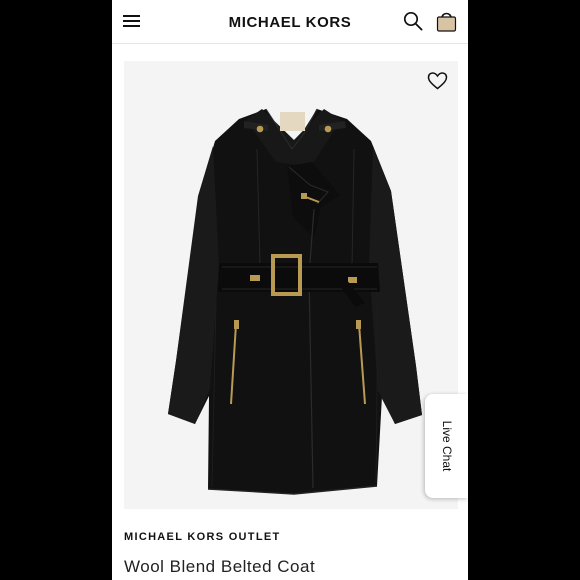 The width and height of the screenshot is (580, 580). What do you see at coordinates (446, 21) in the screenshot?
I see `shopping-bag-icon` at bounding box center [446, 21].